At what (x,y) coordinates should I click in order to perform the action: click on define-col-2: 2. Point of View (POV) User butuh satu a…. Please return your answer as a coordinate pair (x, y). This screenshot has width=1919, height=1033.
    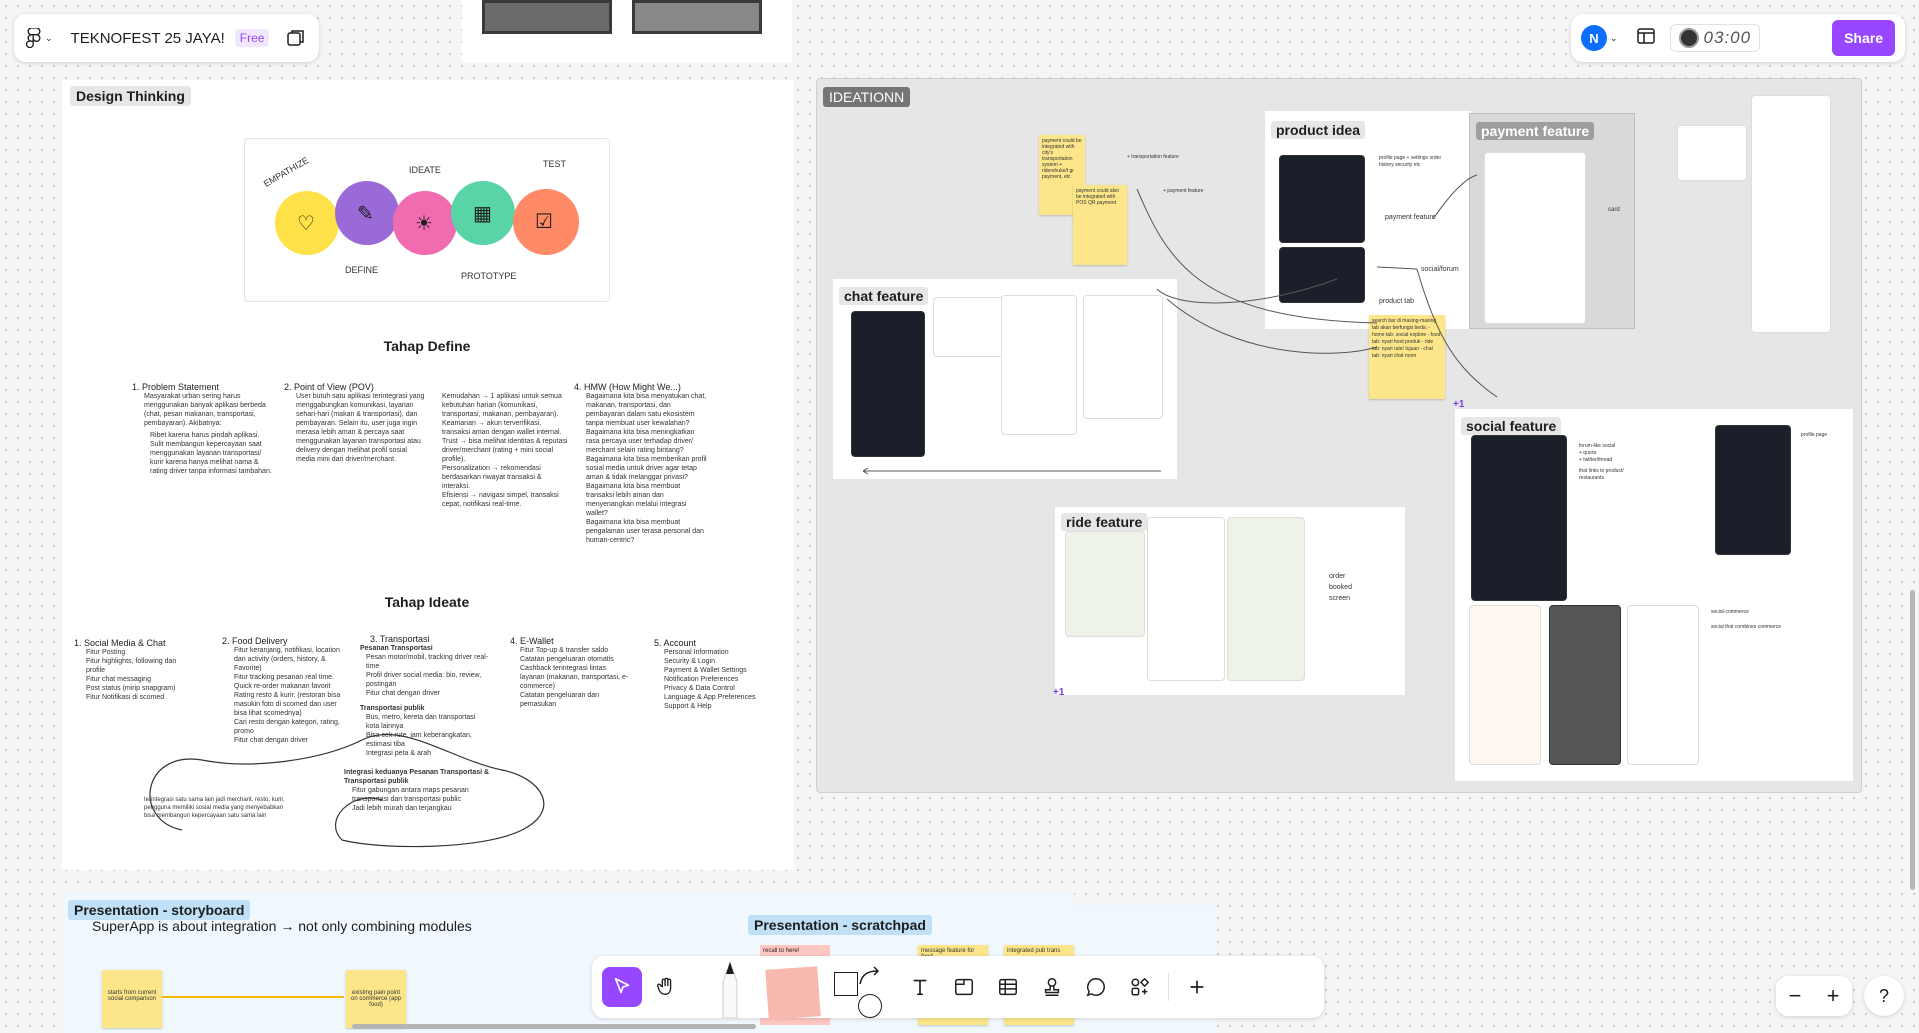
    Looking at the image, I should click on (354, 422).